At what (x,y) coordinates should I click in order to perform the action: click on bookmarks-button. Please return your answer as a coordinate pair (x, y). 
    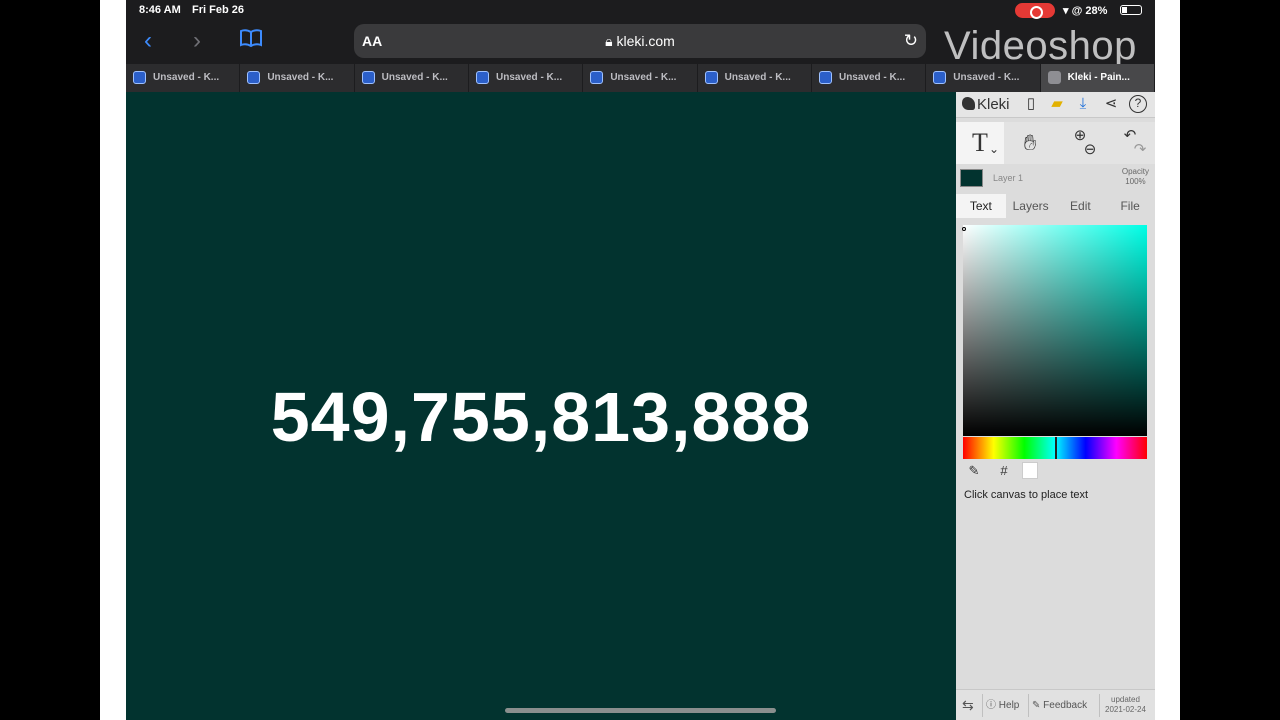
    Looking at the image, I should click on (251, 41).